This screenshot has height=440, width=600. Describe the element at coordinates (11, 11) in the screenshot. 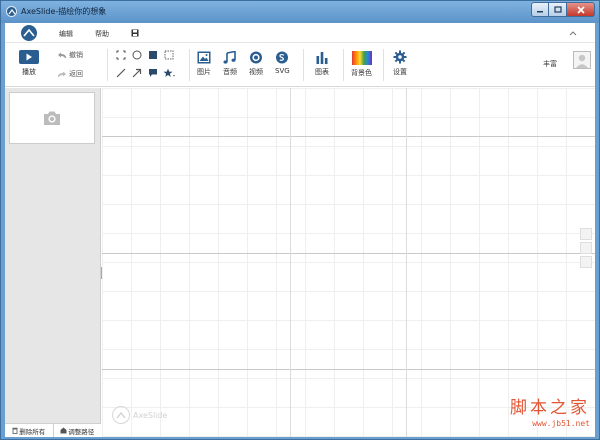

I see `app-icon` at that location.